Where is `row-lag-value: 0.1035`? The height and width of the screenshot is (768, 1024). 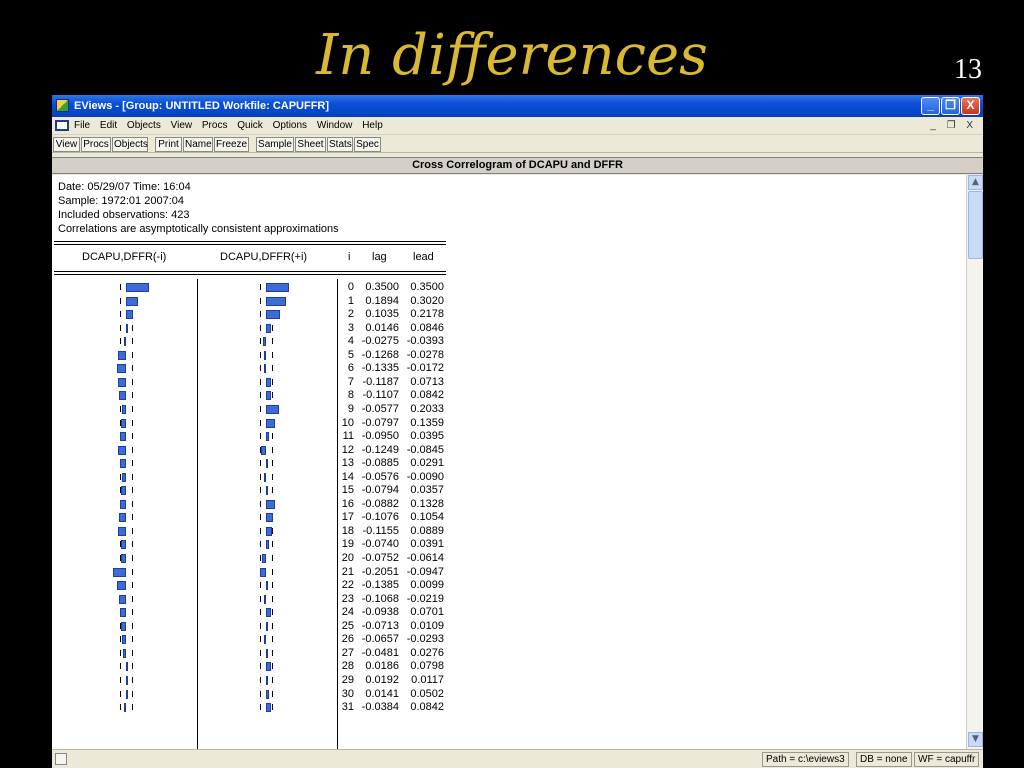 row-lag-value: 0.1035 is located at coordinates (382, 314).